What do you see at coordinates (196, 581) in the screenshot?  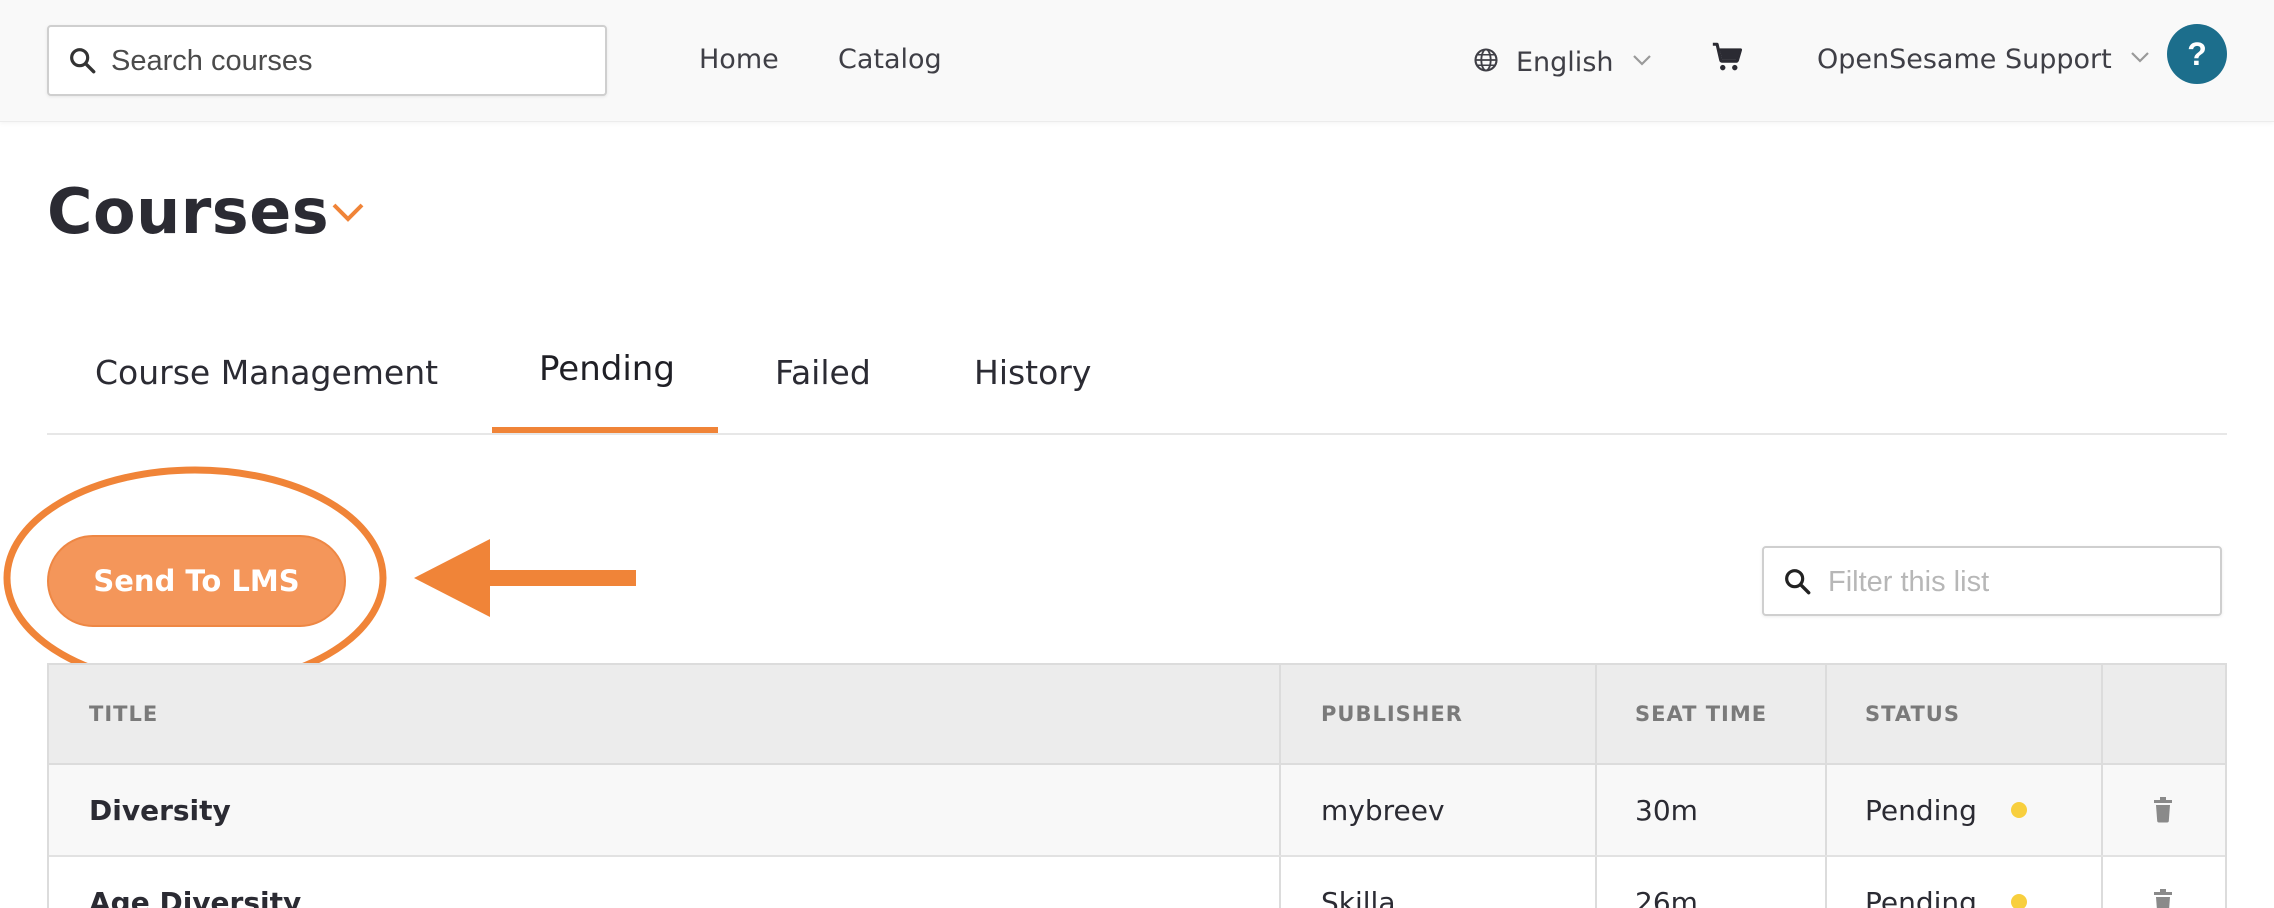 I see `send-to-lms-button: Send To LMS` at bounding box center [196, 581].